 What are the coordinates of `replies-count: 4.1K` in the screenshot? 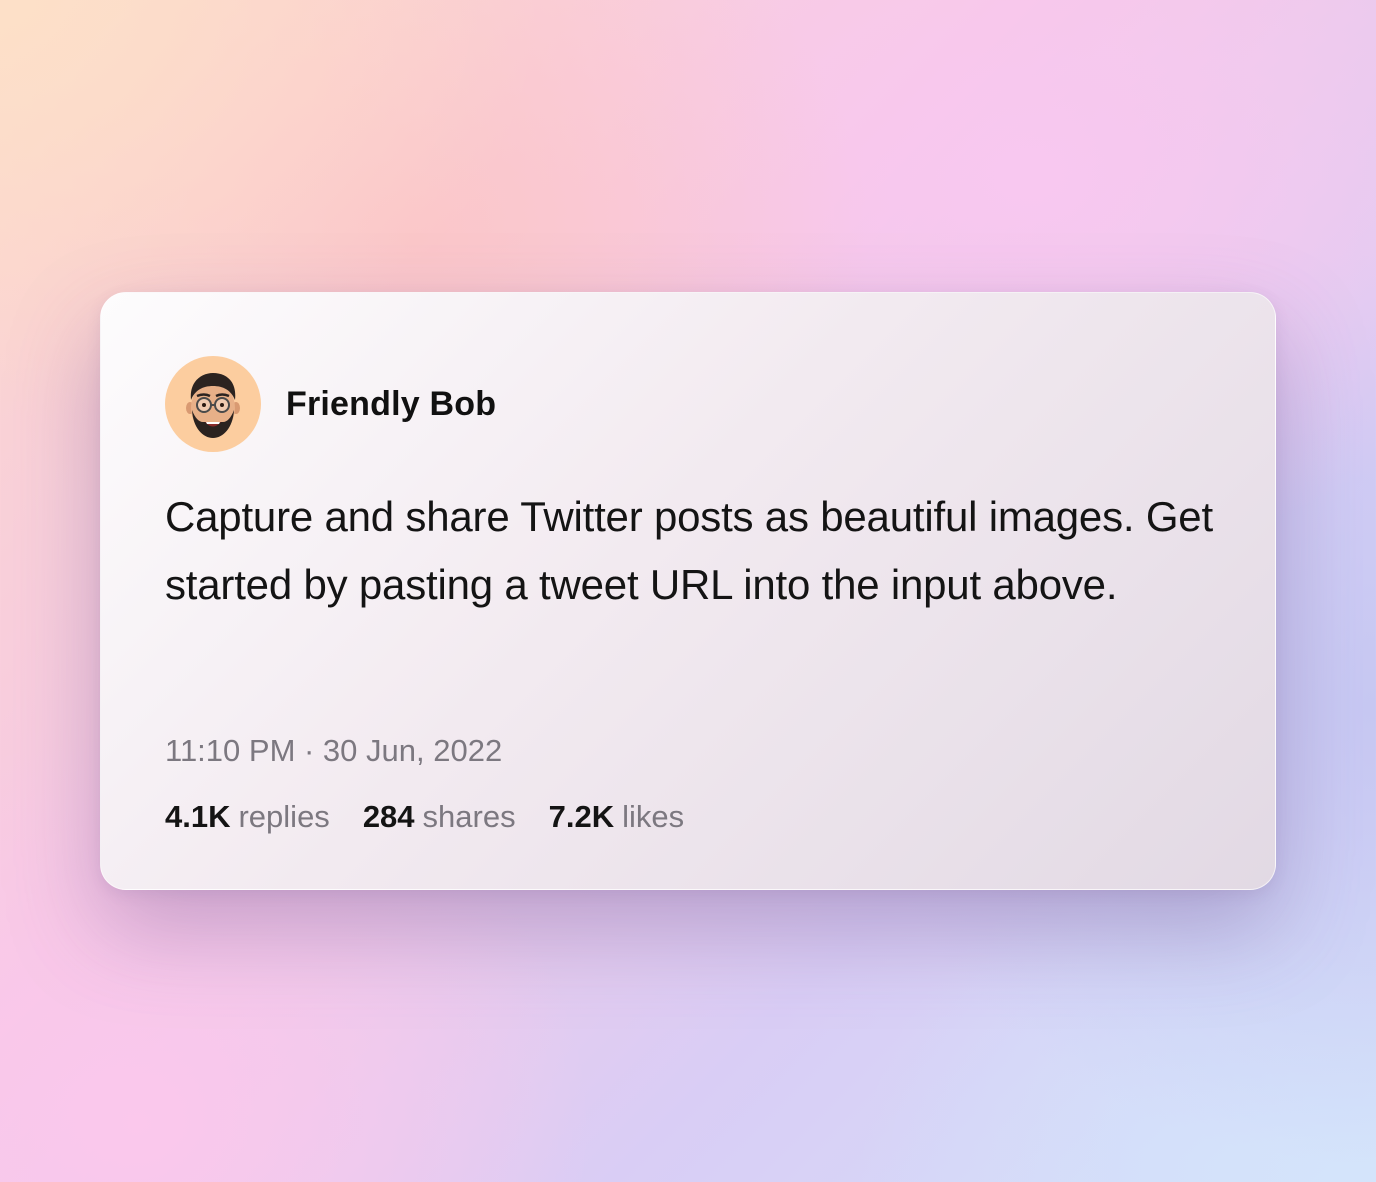 It's located at (198, 816).